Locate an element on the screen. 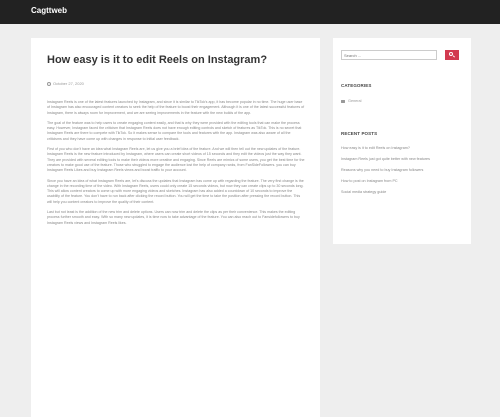 This screenshot has width=500, height=417. recent-post-link: Social media strategy guide is located at coordinates (402, 192).